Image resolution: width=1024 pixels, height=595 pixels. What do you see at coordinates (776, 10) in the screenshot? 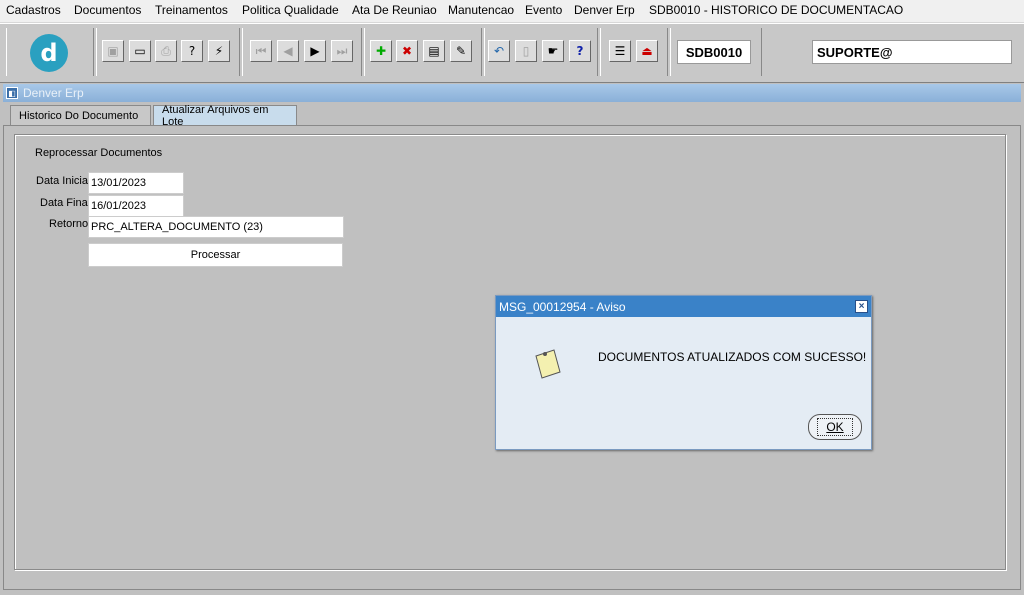
I see `screen-title: SDB0010 - HISTORICO DE DOCUMENTACAO` at bounding box center [776, 10].